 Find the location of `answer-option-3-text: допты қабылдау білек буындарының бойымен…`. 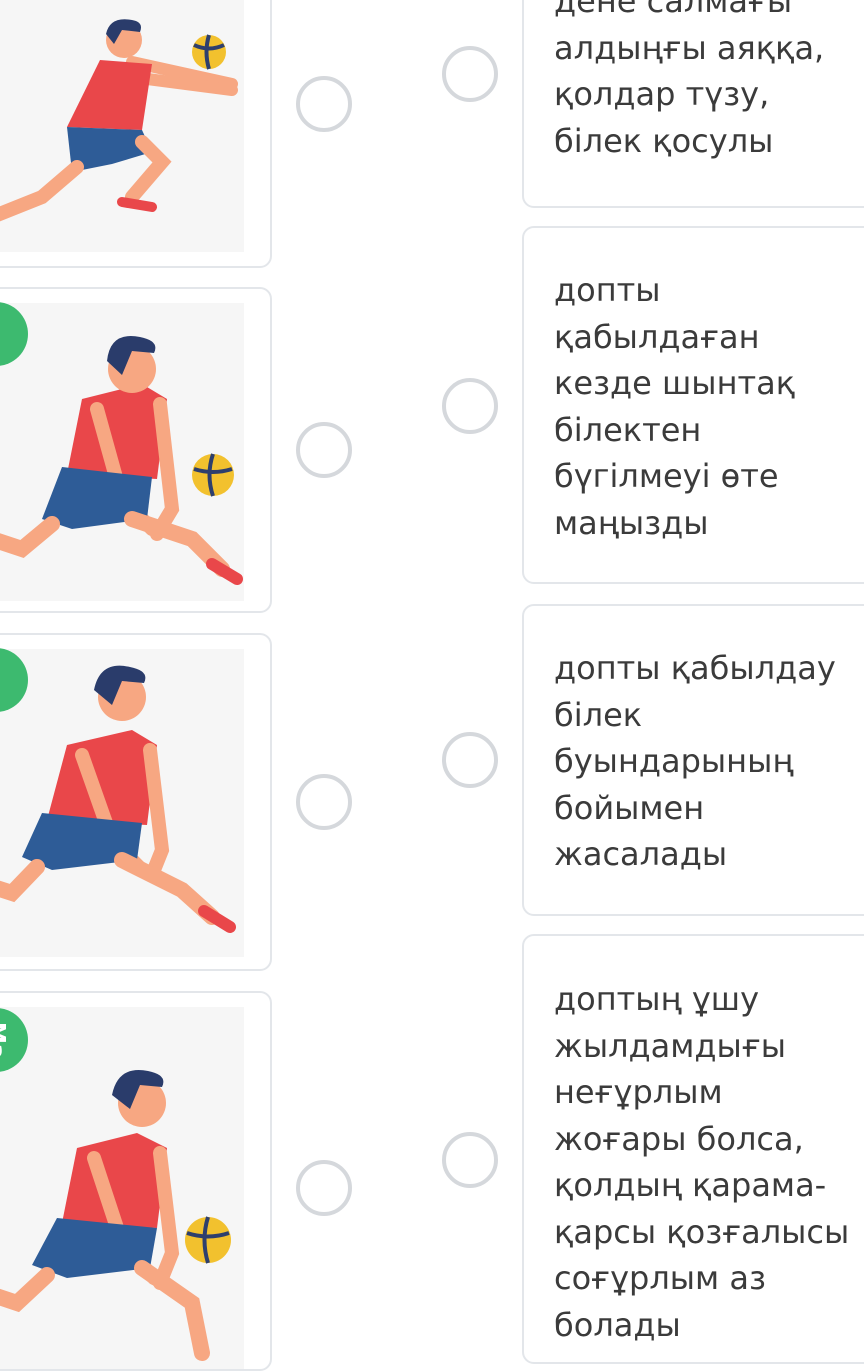

answer-option-3-text: допты қабылдау білек буындарының бойымен… is located at coordinates (695, 761).